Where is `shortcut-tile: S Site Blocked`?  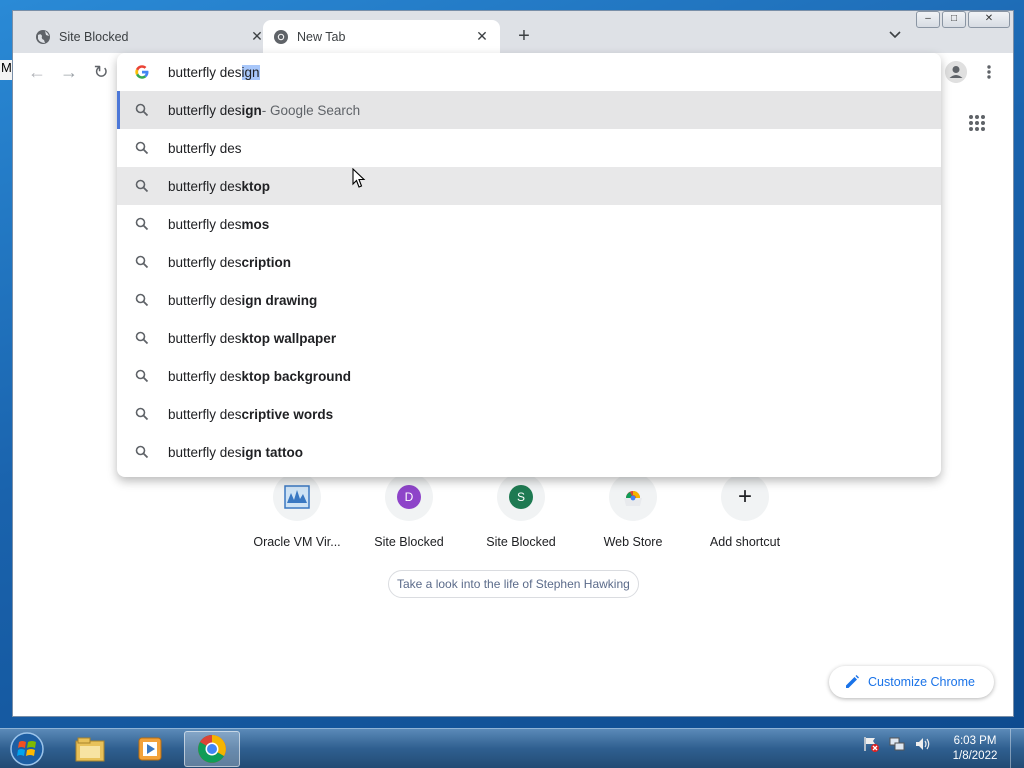
shortcut-tile: S Site Blocked is located at coordinates (521, 511).